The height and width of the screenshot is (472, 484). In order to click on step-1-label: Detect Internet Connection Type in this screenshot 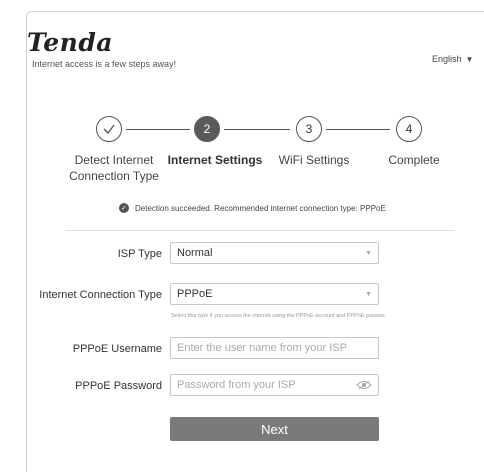, I will do `click(114, 168)`.